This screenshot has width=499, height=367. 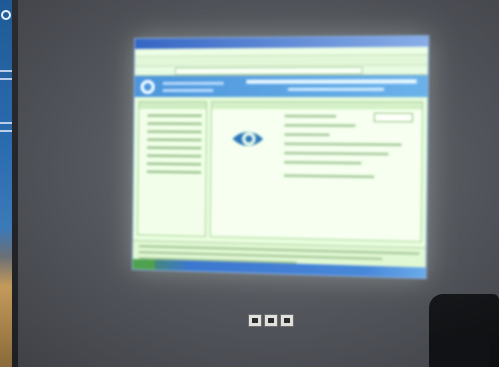 I want to click on office-chair-seat, so click(x=459, y=352).